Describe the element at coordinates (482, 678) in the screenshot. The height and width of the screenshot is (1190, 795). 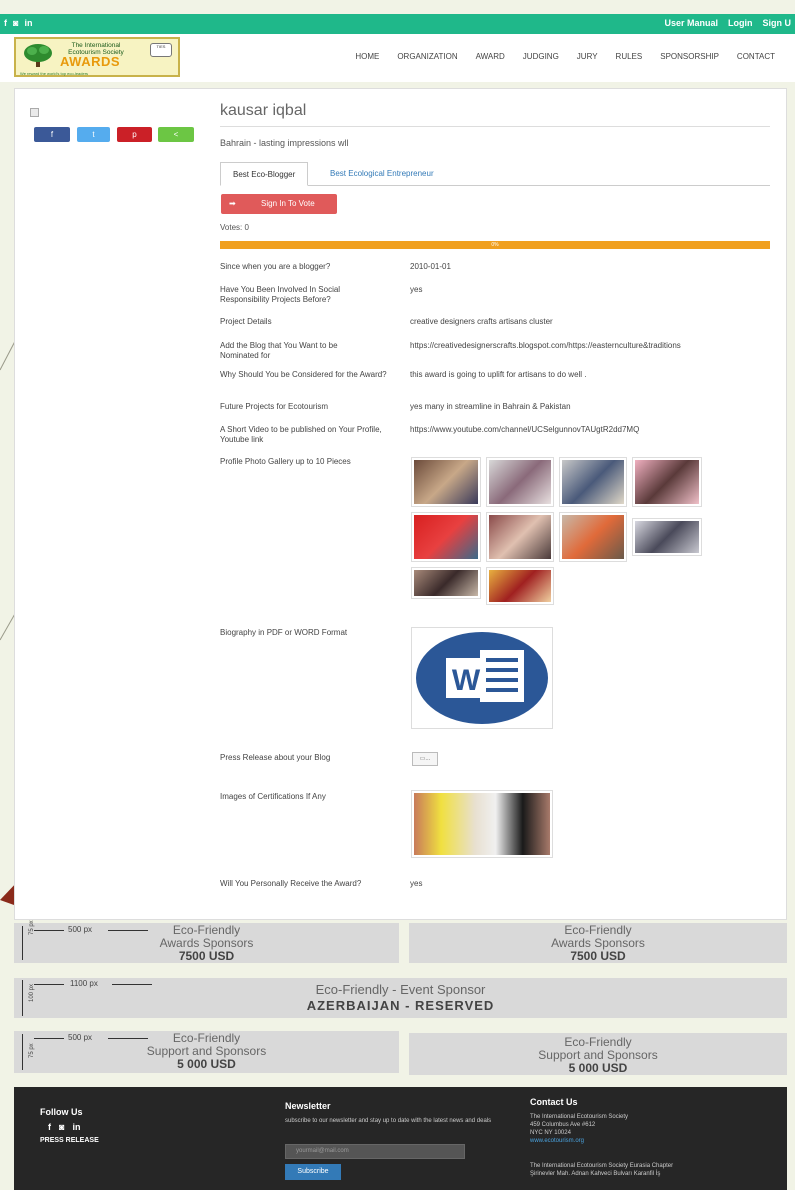
I see `biography-word-document: W` at that location.